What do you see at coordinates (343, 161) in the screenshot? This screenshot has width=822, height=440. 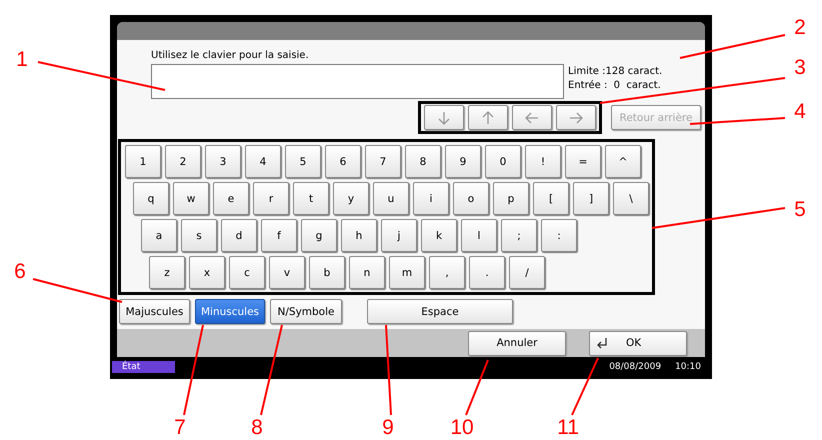 I see `keyboard-key: 6` at bounding box center [343, 161].